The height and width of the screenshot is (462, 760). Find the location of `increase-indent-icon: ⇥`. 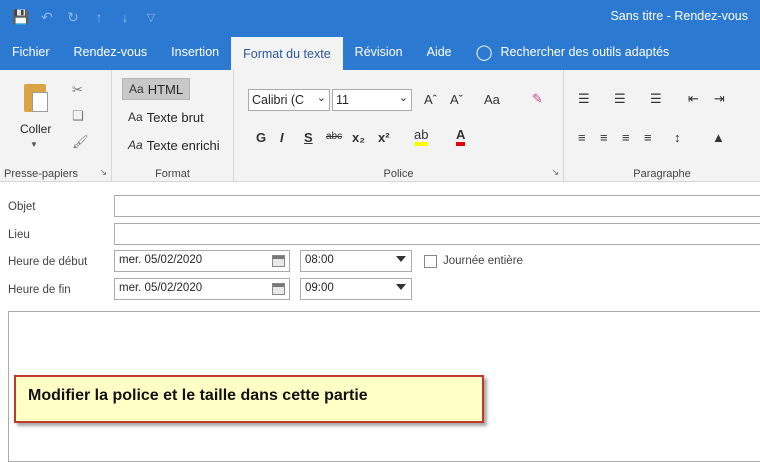

increase-indent-icon: ⇥ is located at coordinates (719, 99).